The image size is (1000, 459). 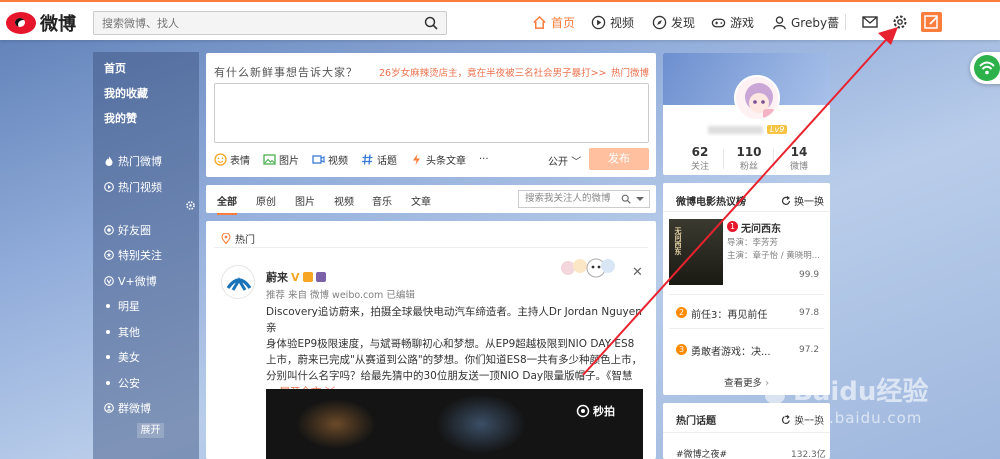 I want to click on bullet-icon, so click(x=108, y=383).